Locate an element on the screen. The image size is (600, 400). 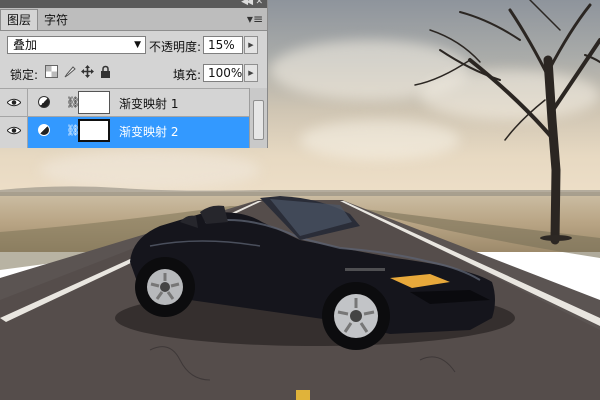
layer-row: ⛓ 渐变映射 1 is located at coordinates (124, 102).